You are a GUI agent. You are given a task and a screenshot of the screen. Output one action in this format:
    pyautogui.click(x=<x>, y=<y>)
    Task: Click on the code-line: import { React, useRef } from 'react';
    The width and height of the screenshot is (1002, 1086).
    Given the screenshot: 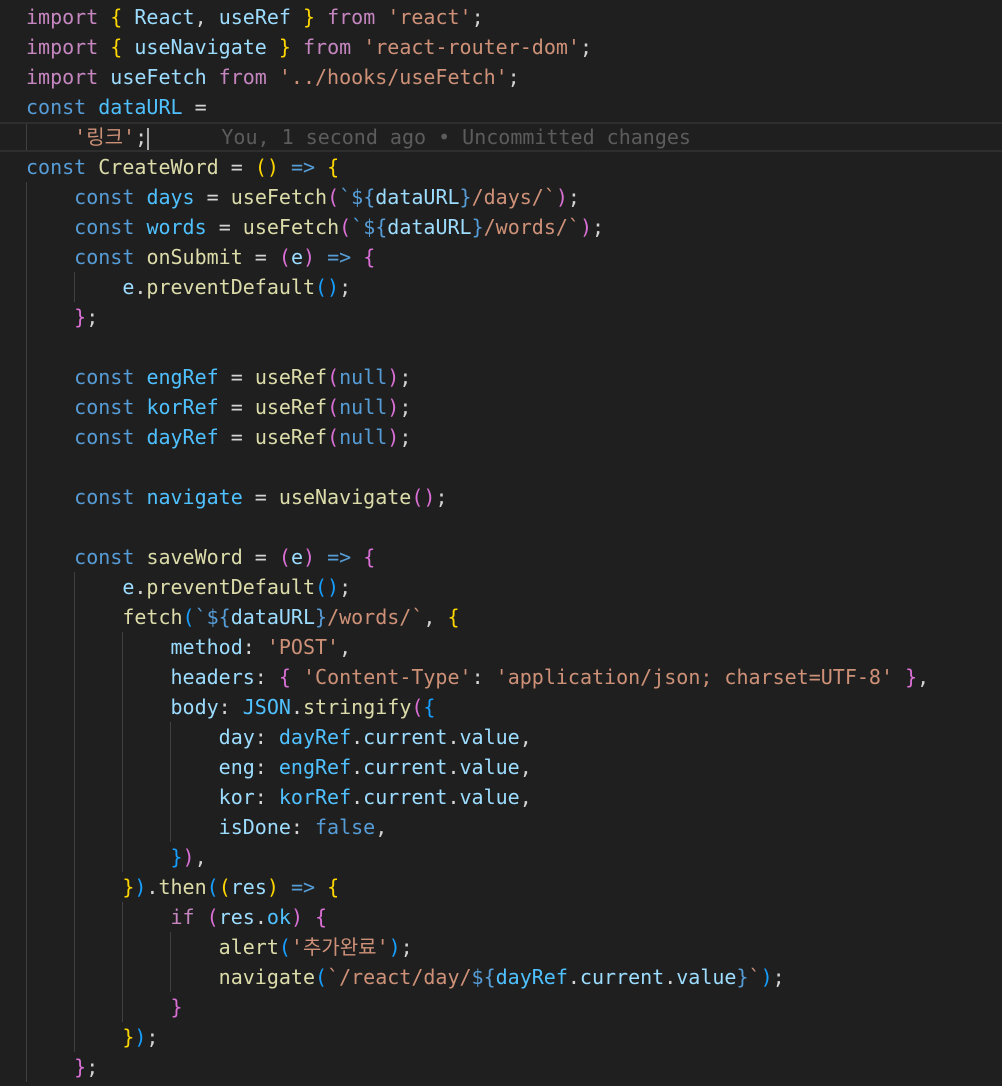 What is the action you would take?
    pyautogui.click(x=255, y=17)
    